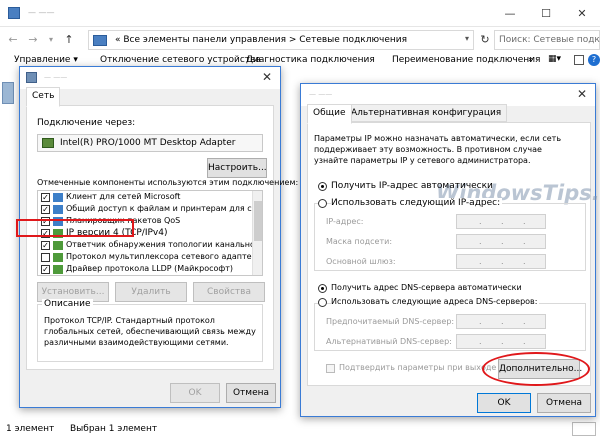  I want to click on alternate-dns-label: Альтернативный DNS-сервер:, so click(389, 341).